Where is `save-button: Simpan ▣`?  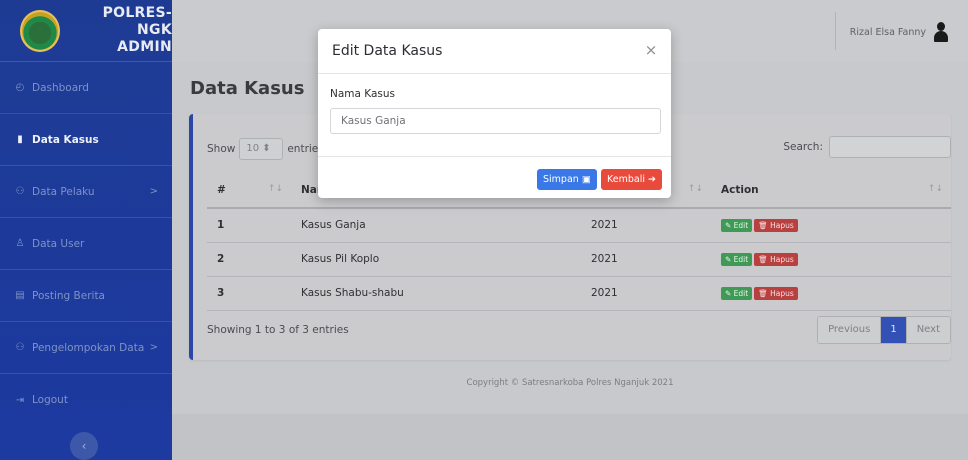
save-button: Simpan ▣ is located at coordinates (567, 179).